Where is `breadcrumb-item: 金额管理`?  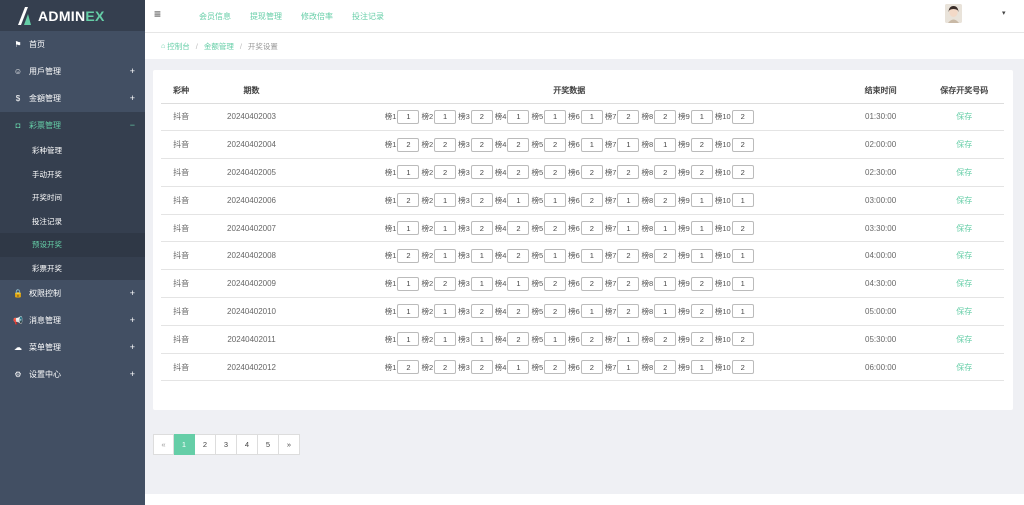 breadcrumb-item: 金额管理 is located at coordinates (219, 46).